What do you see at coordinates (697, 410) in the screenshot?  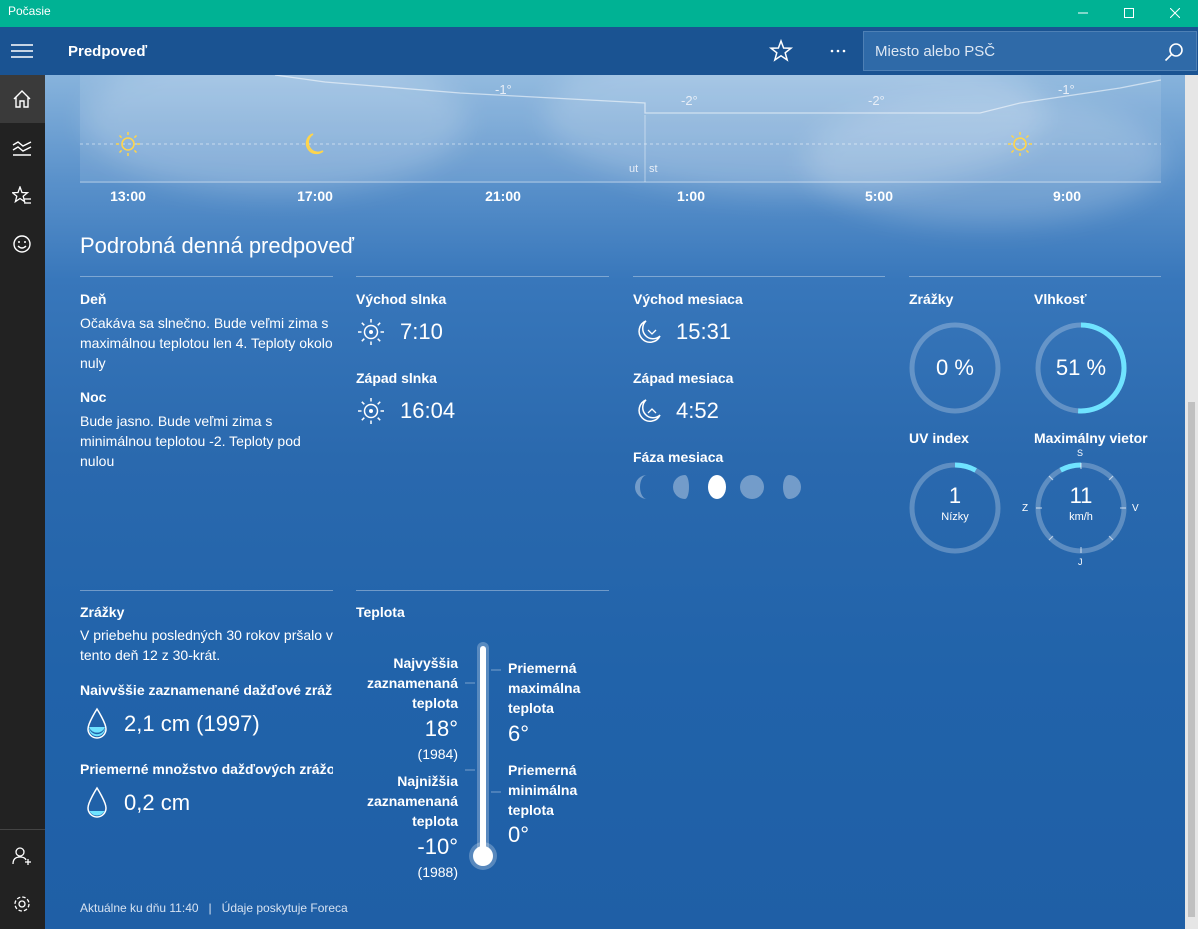 I see `moonset-time: 4:52` at bounding box center [697, 410].